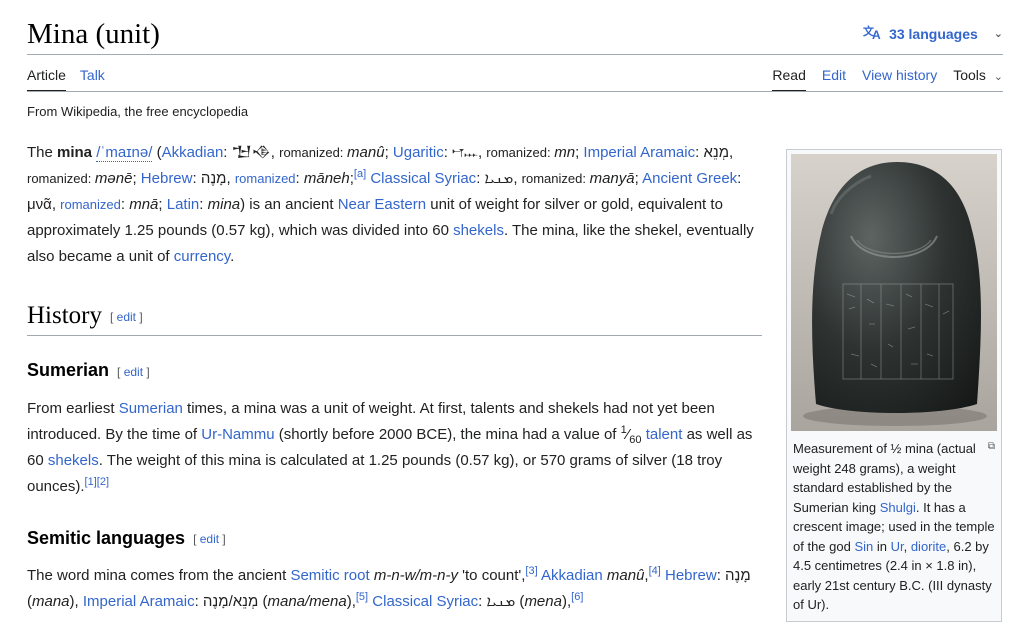 The image size is (1024, 622). Describe the element at coordinates (91, 482) in the screenshot. I see `footnote-ref: [1]` at that location.